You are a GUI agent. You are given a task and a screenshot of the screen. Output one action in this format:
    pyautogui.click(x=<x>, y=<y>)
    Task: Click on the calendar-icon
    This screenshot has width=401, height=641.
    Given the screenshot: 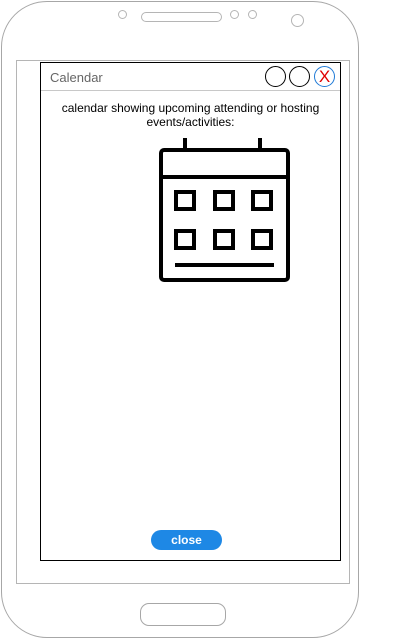 What is the action you would take?
    pyautogui.click(x=224, y=210)
    